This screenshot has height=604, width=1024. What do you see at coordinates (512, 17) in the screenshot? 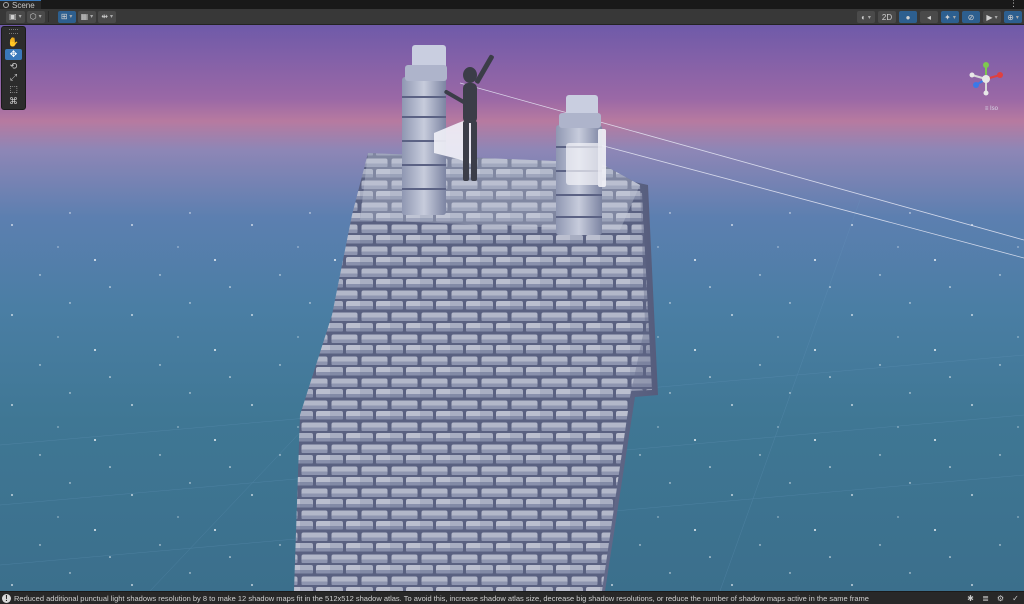
I see `scene-toolbar: ▣ ▾ ⬡ ▾ ⊞ ▾ ▦ ▾ ⇹ ▾ ◐ ▾ 2D ● ◂ ✦ ▾ ⊘ ▶ ▾ ⊕ ▾` at bounding box center [512, 17].